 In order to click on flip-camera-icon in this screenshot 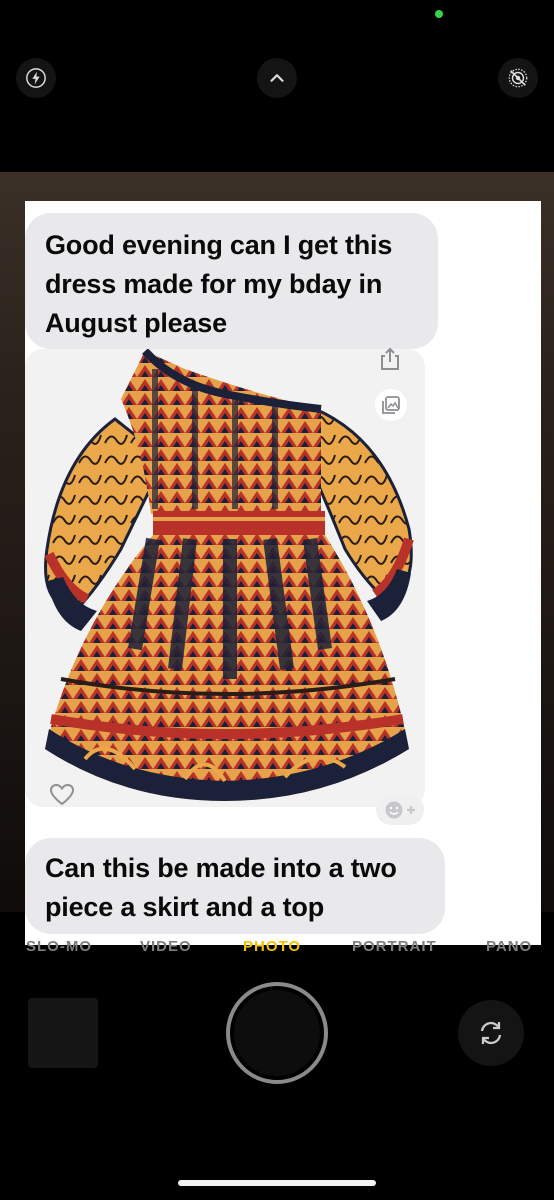, I will do `click(491, 1033)`.